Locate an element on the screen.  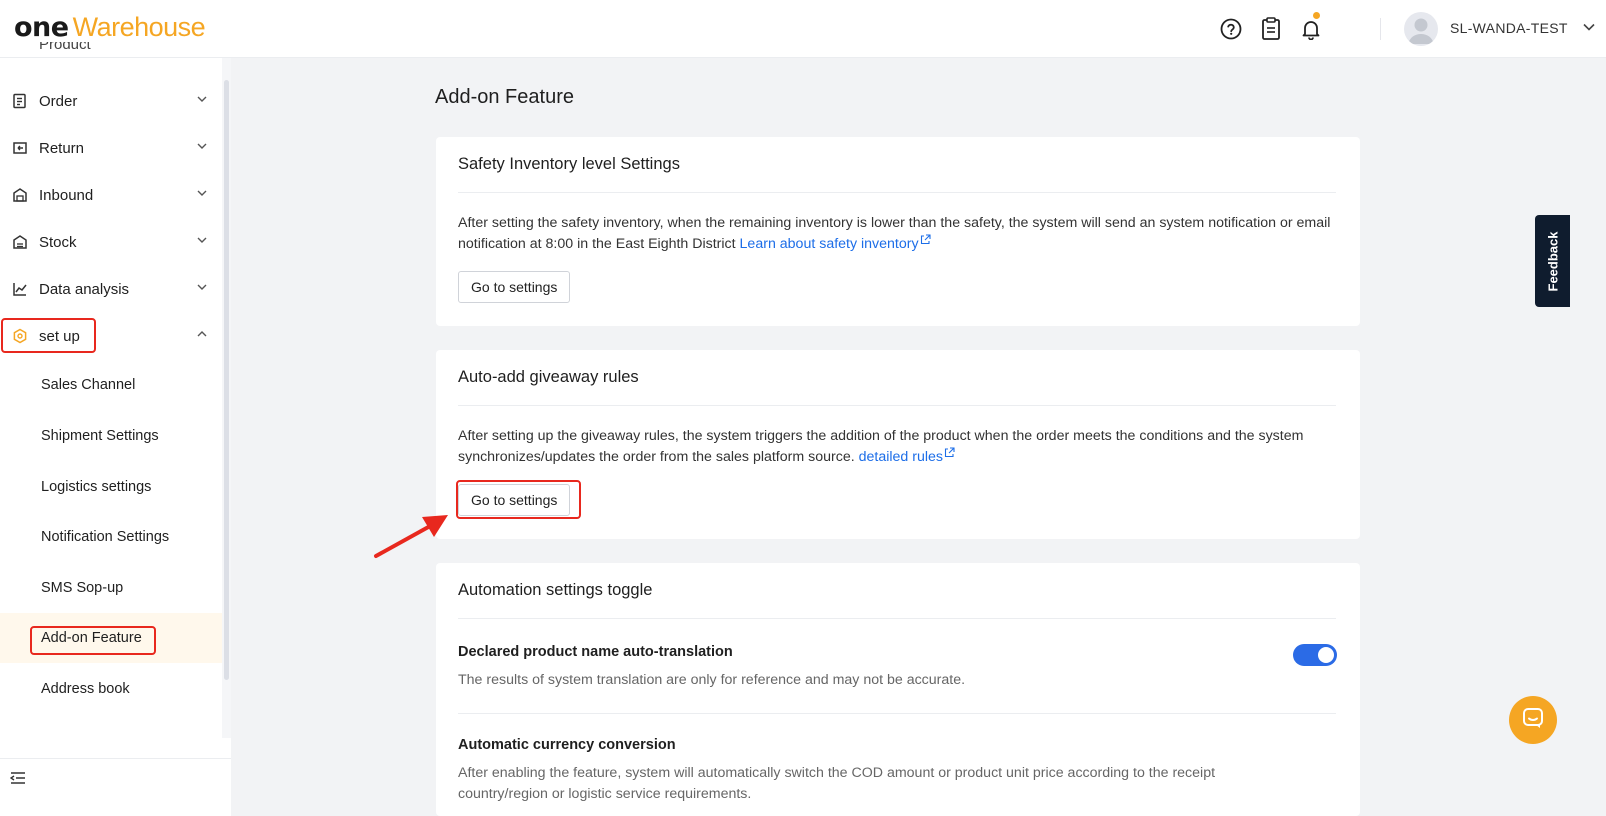
sidebar-item-label: Return is located at coordinates (62, 148).